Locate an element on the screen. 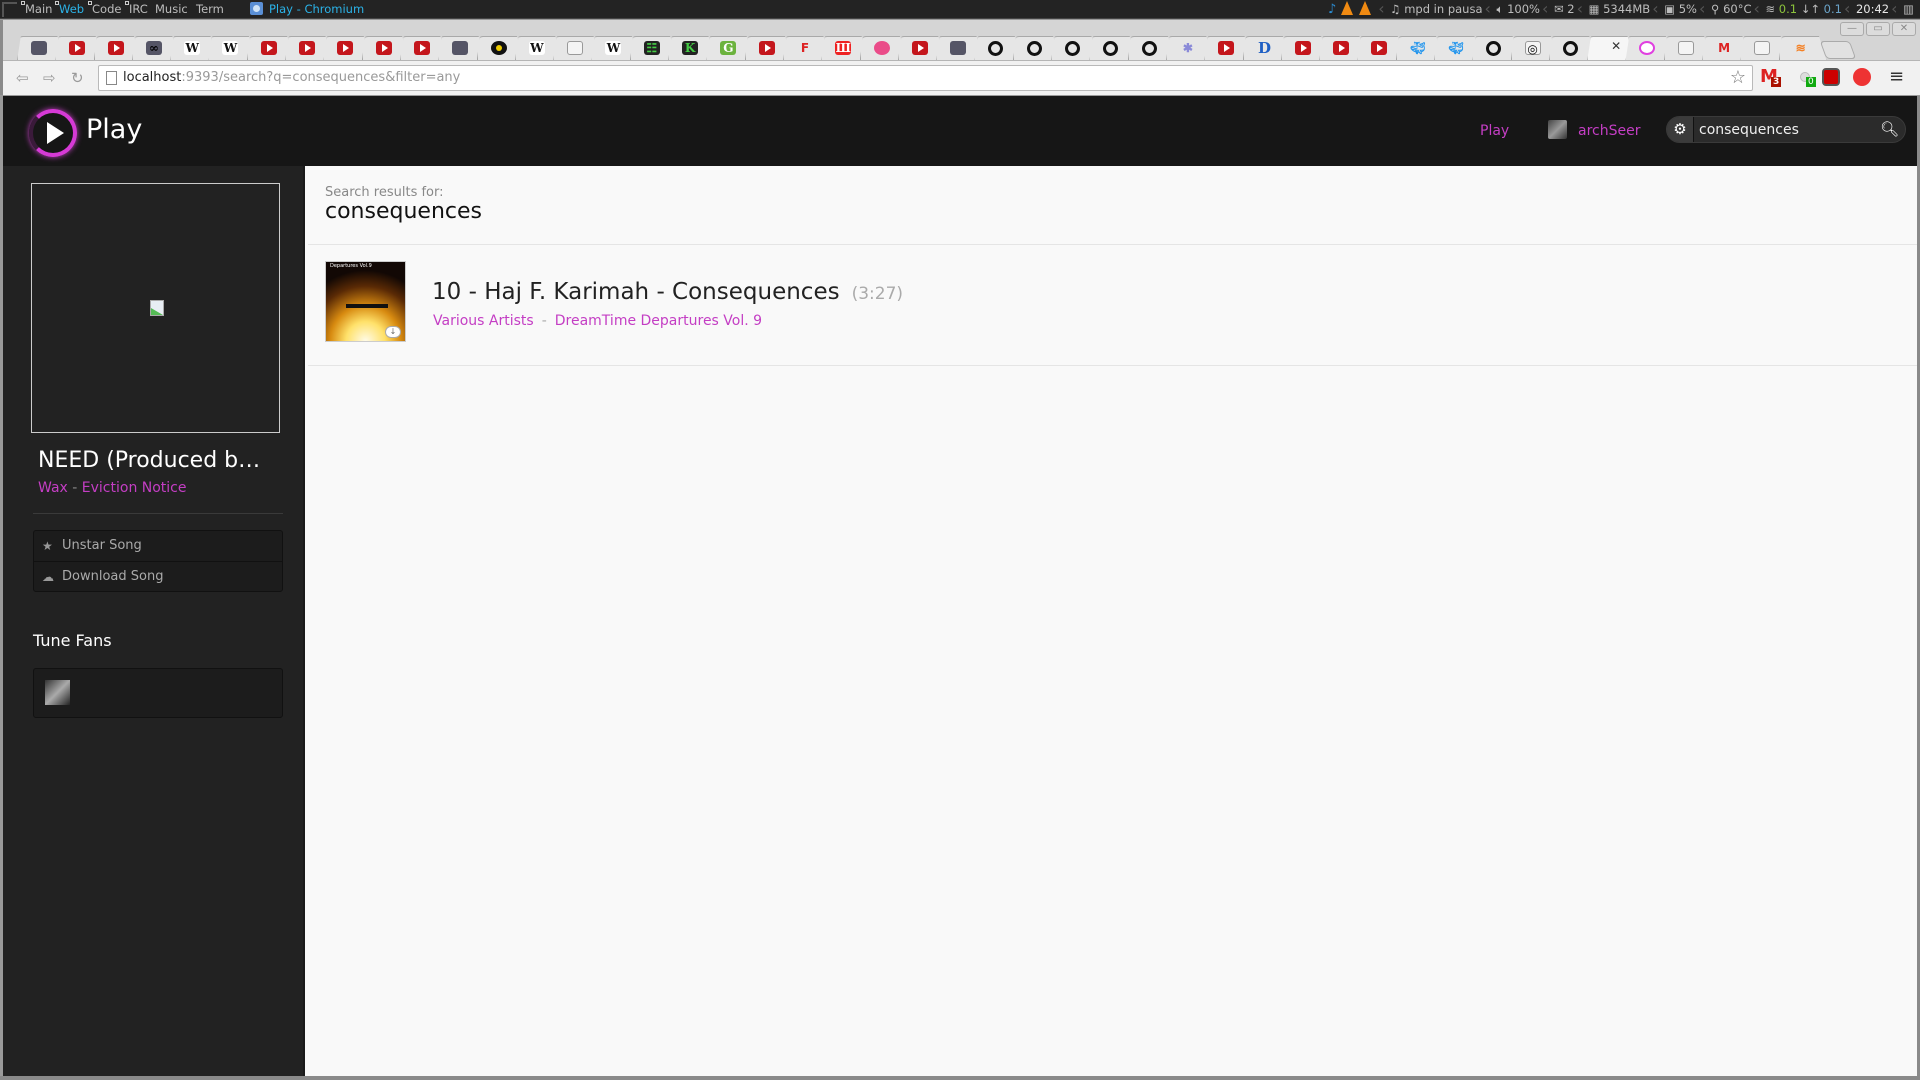 This screenshot has width=1920, height=1080. browser-tab: ☷ is located at coordinates (649, 48).